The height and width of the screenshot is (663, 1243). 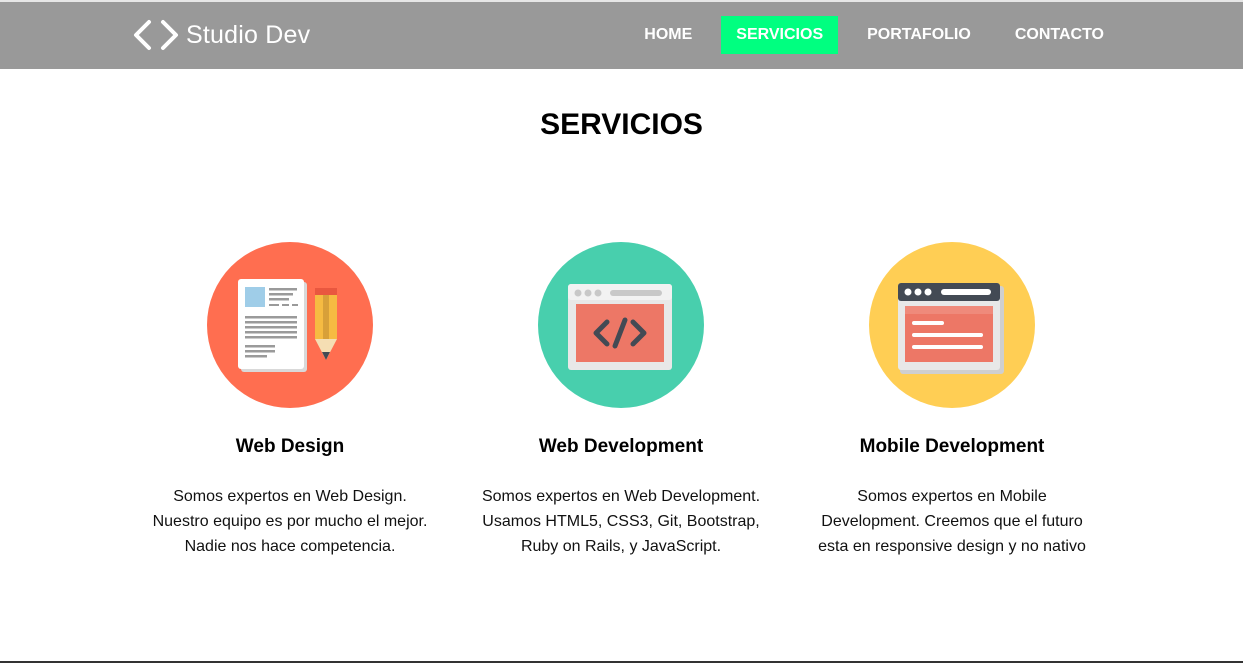 What do you see at coordinates (248, 34) in the screenshot?
I see `brand-name: Studio Dev` at bounding box center [248, 34].